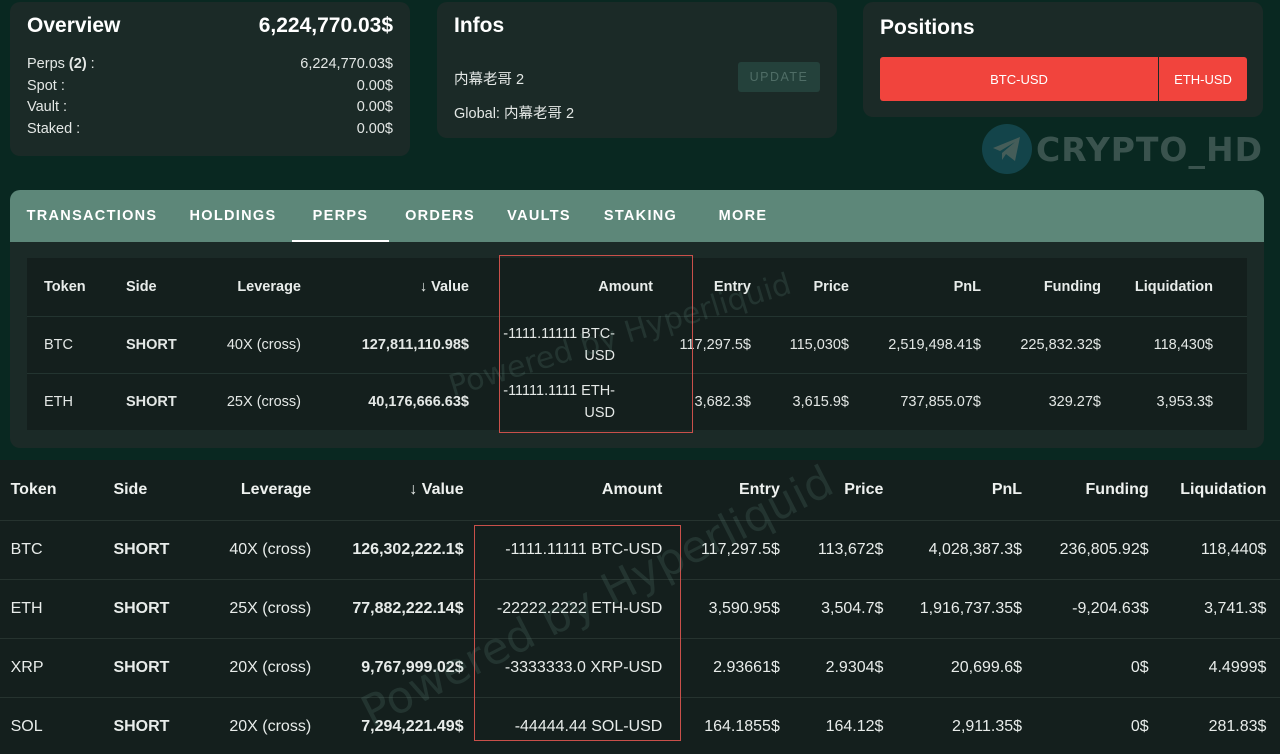 The height and width of the screenshot is (754, 1280). I want to click on cell-amount: -11111.1111 ETH- USD, so click(561, 401).